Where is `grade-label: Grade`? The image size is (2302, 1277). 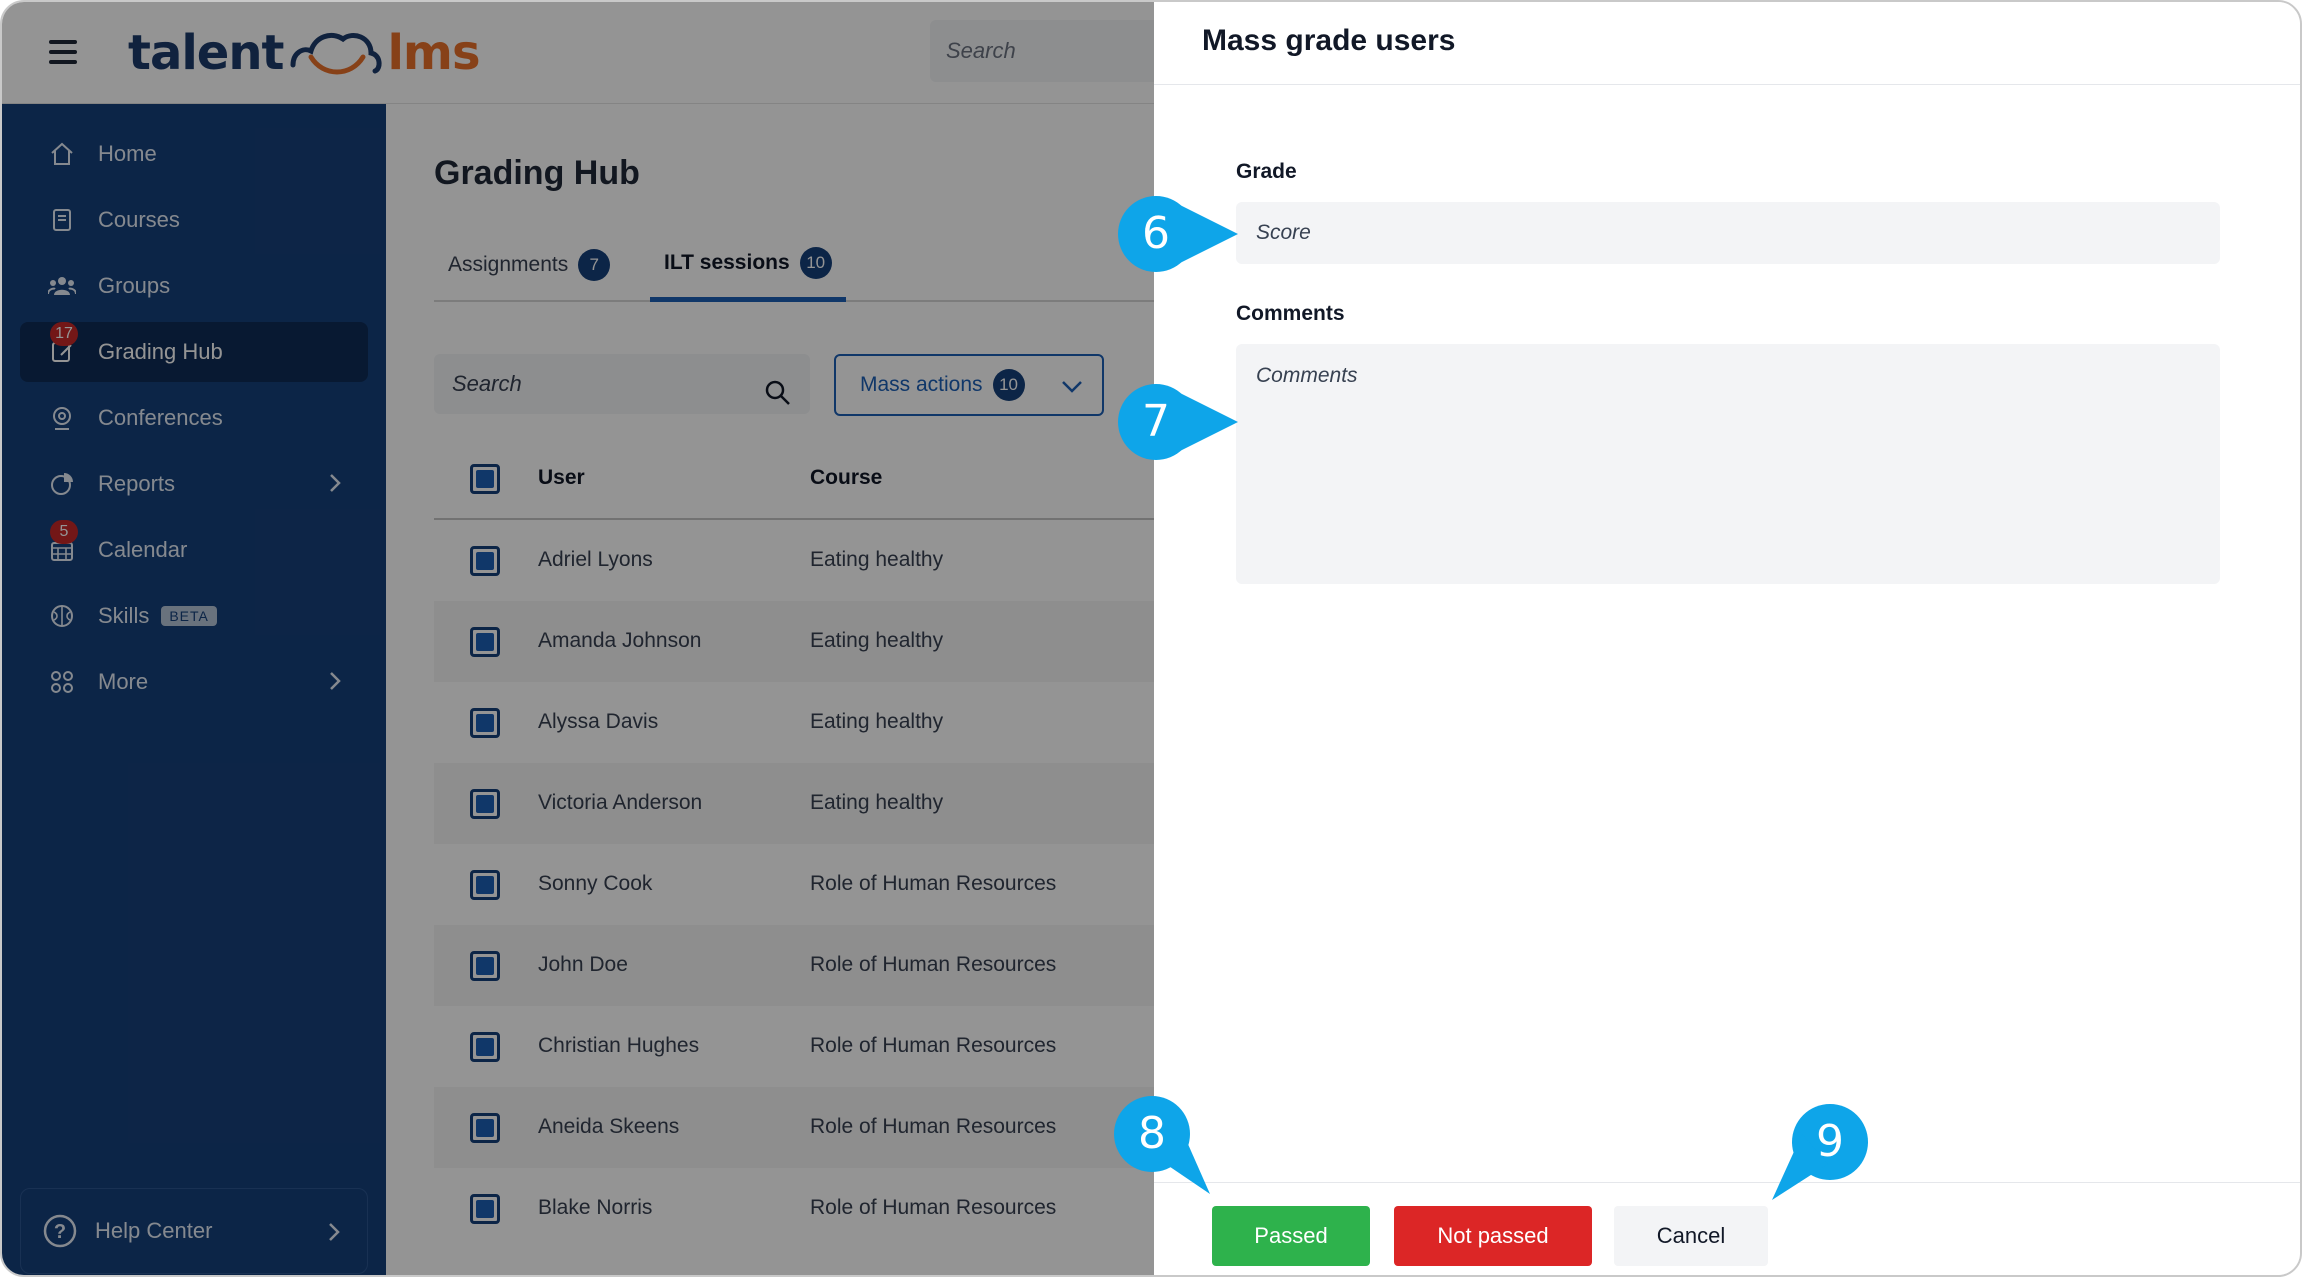
grade-label: Grade is located at coordinates (1266, 171).